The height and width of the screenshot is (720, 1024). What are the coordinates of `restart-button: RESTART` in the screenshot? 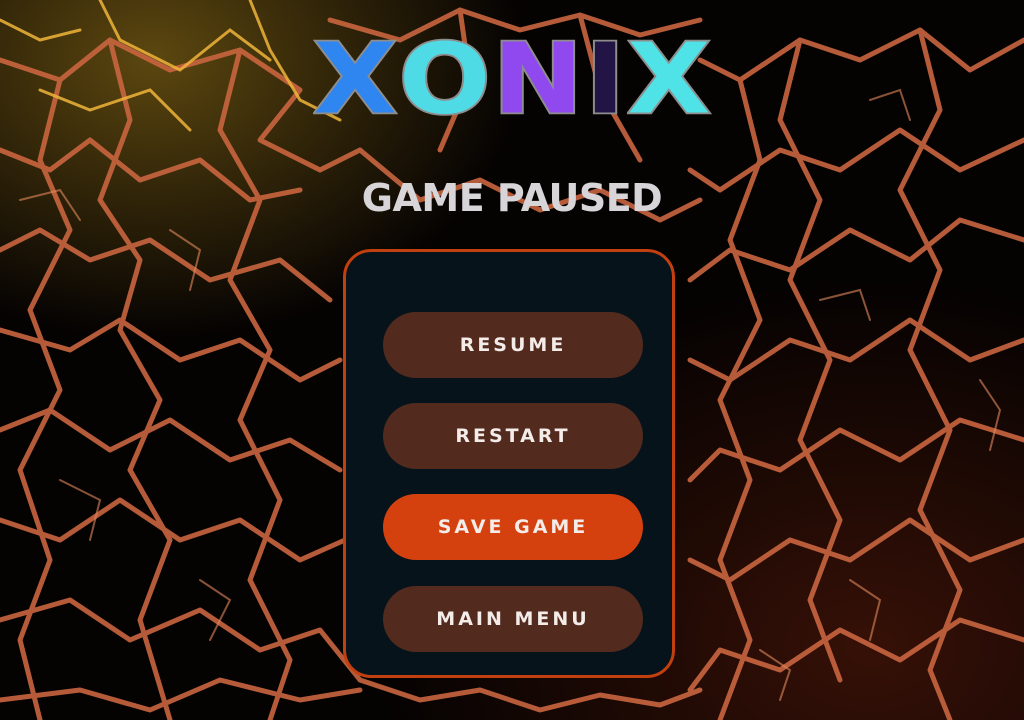 It's located at (513, 436).